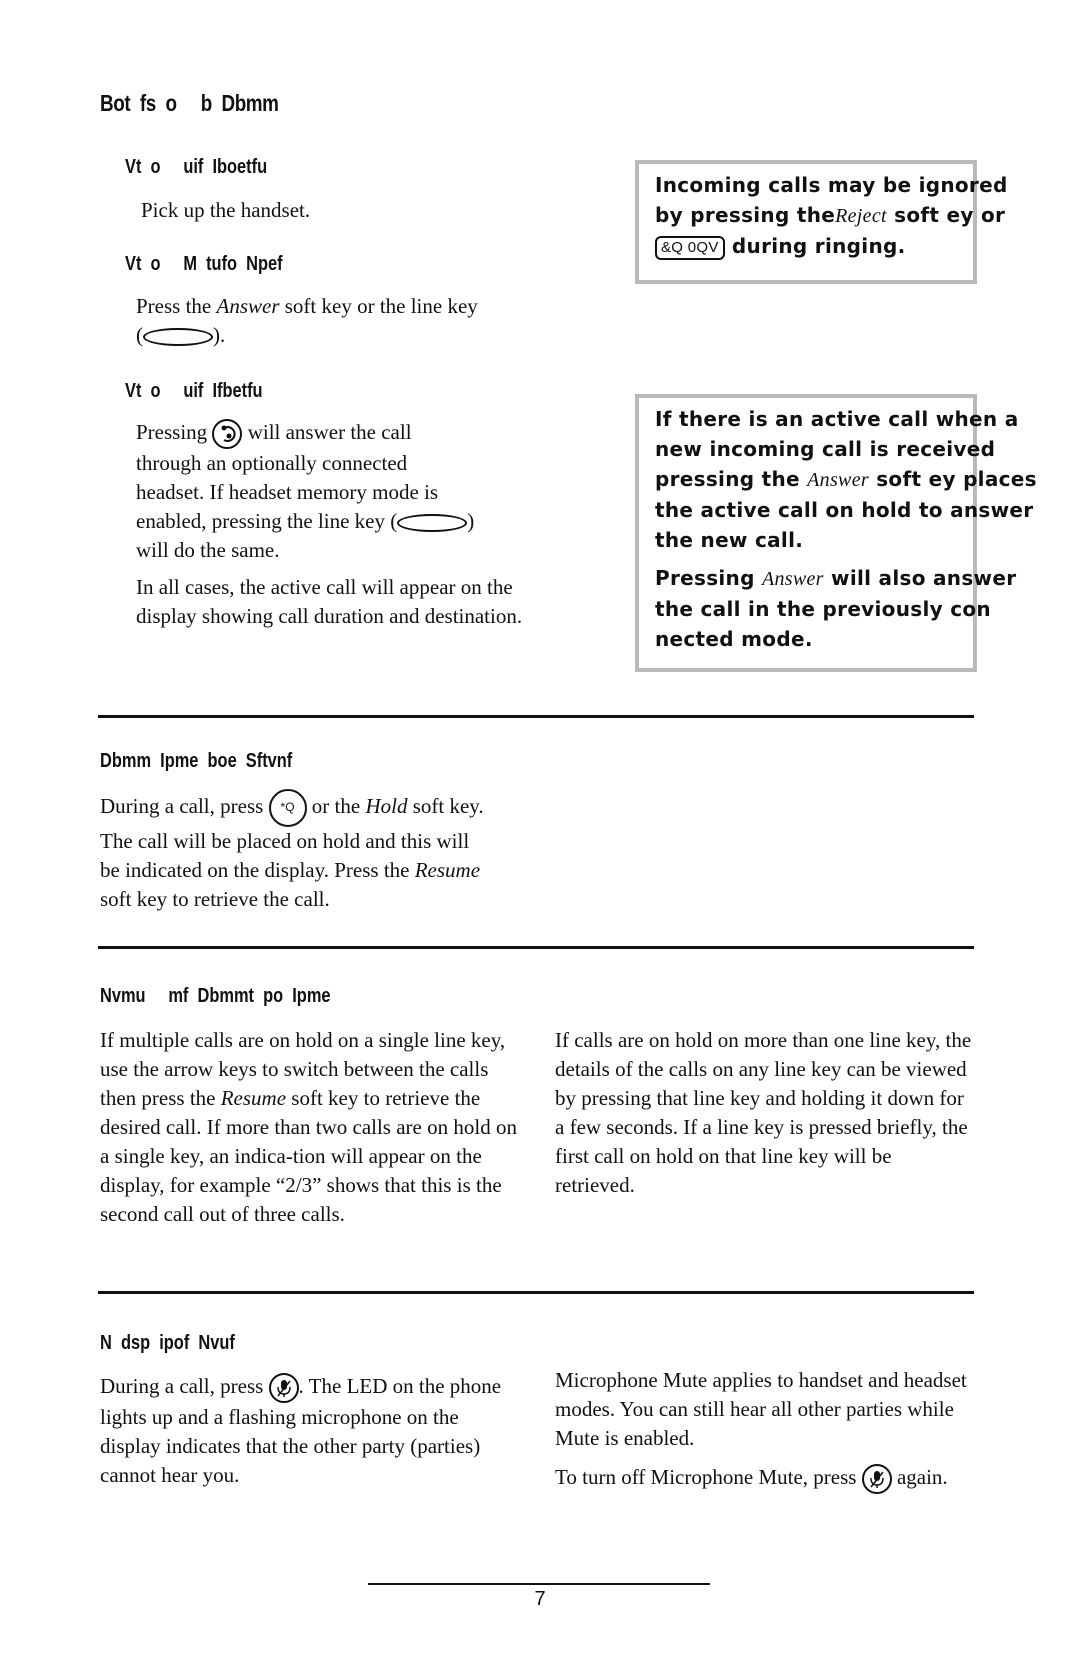 This screenshot has width=1080, height=1669. I want to click on text: new incoming call is received, so click(825, 449).